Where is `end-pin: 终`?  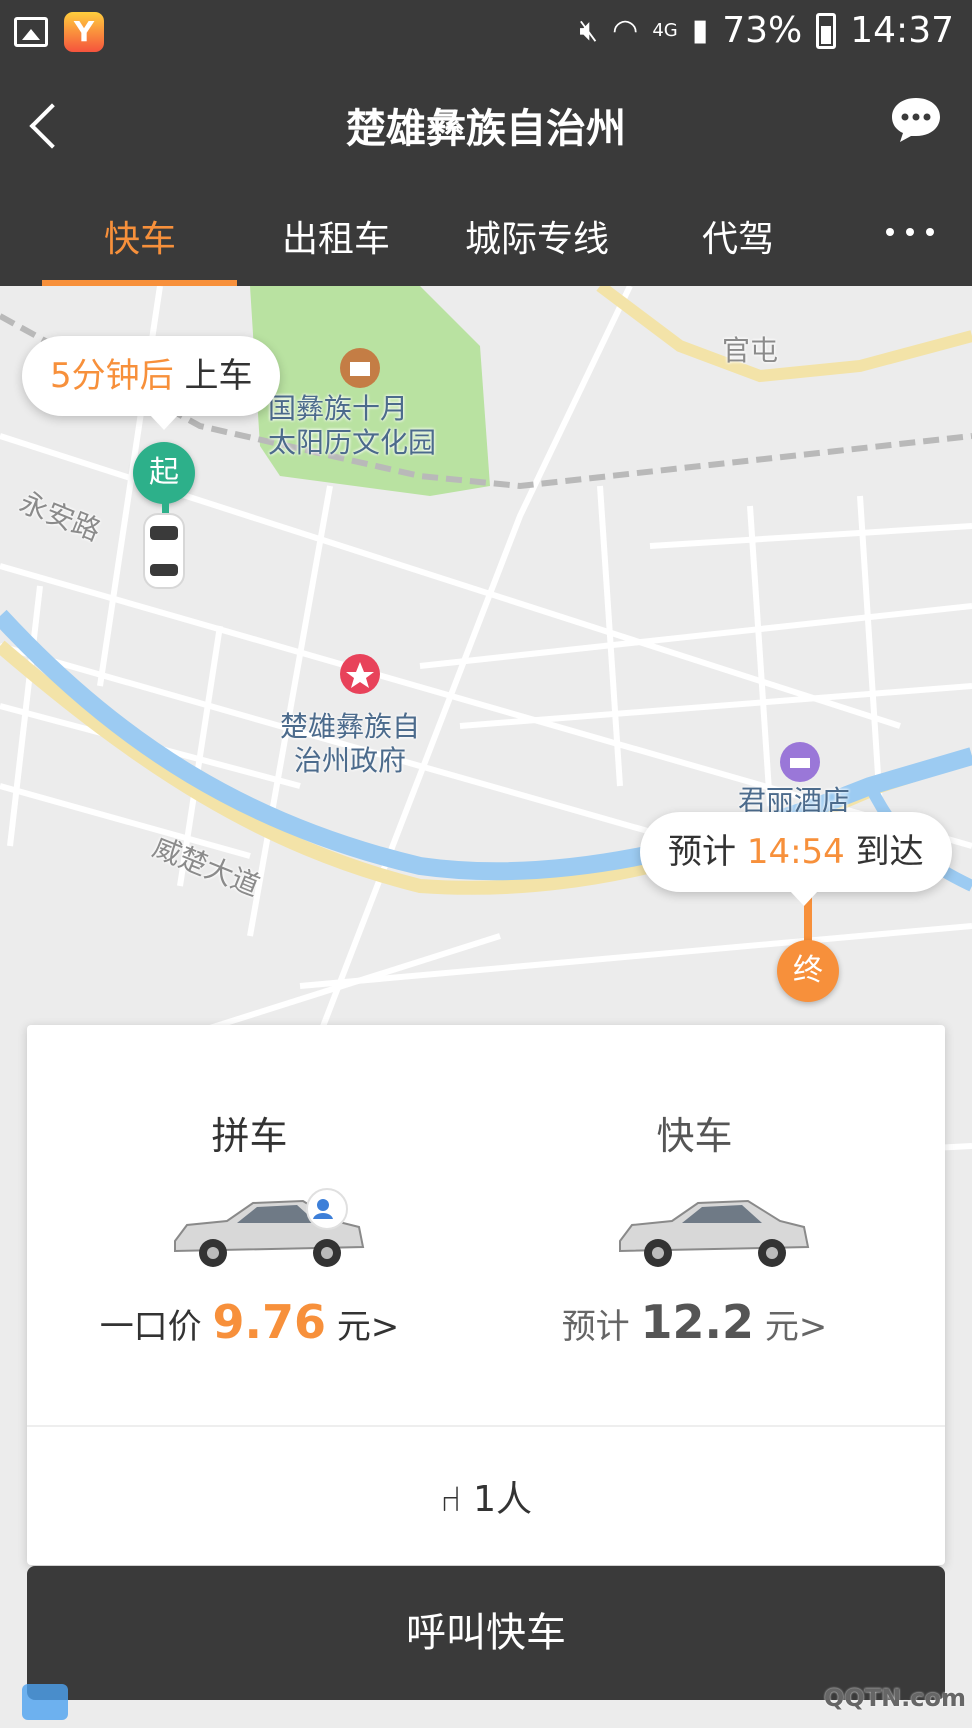 end-pin: 终 is located at coordinates (808, 971).